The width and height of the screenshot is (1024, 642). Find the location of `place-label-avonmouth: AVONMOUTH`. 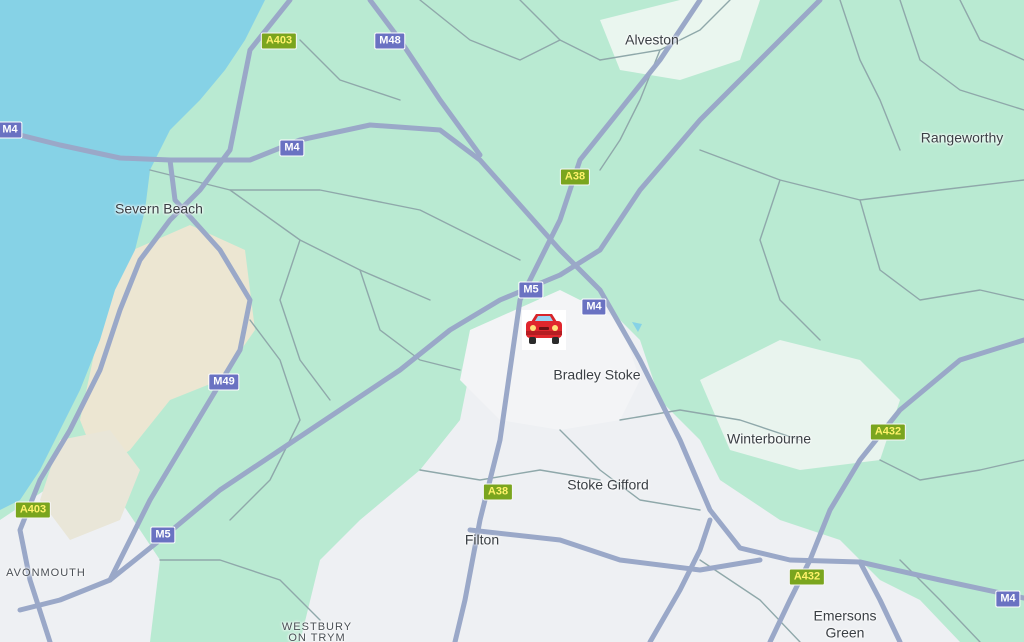

place-label-avonmouth: AVONMOUTH is located at coordinates (46, 573).